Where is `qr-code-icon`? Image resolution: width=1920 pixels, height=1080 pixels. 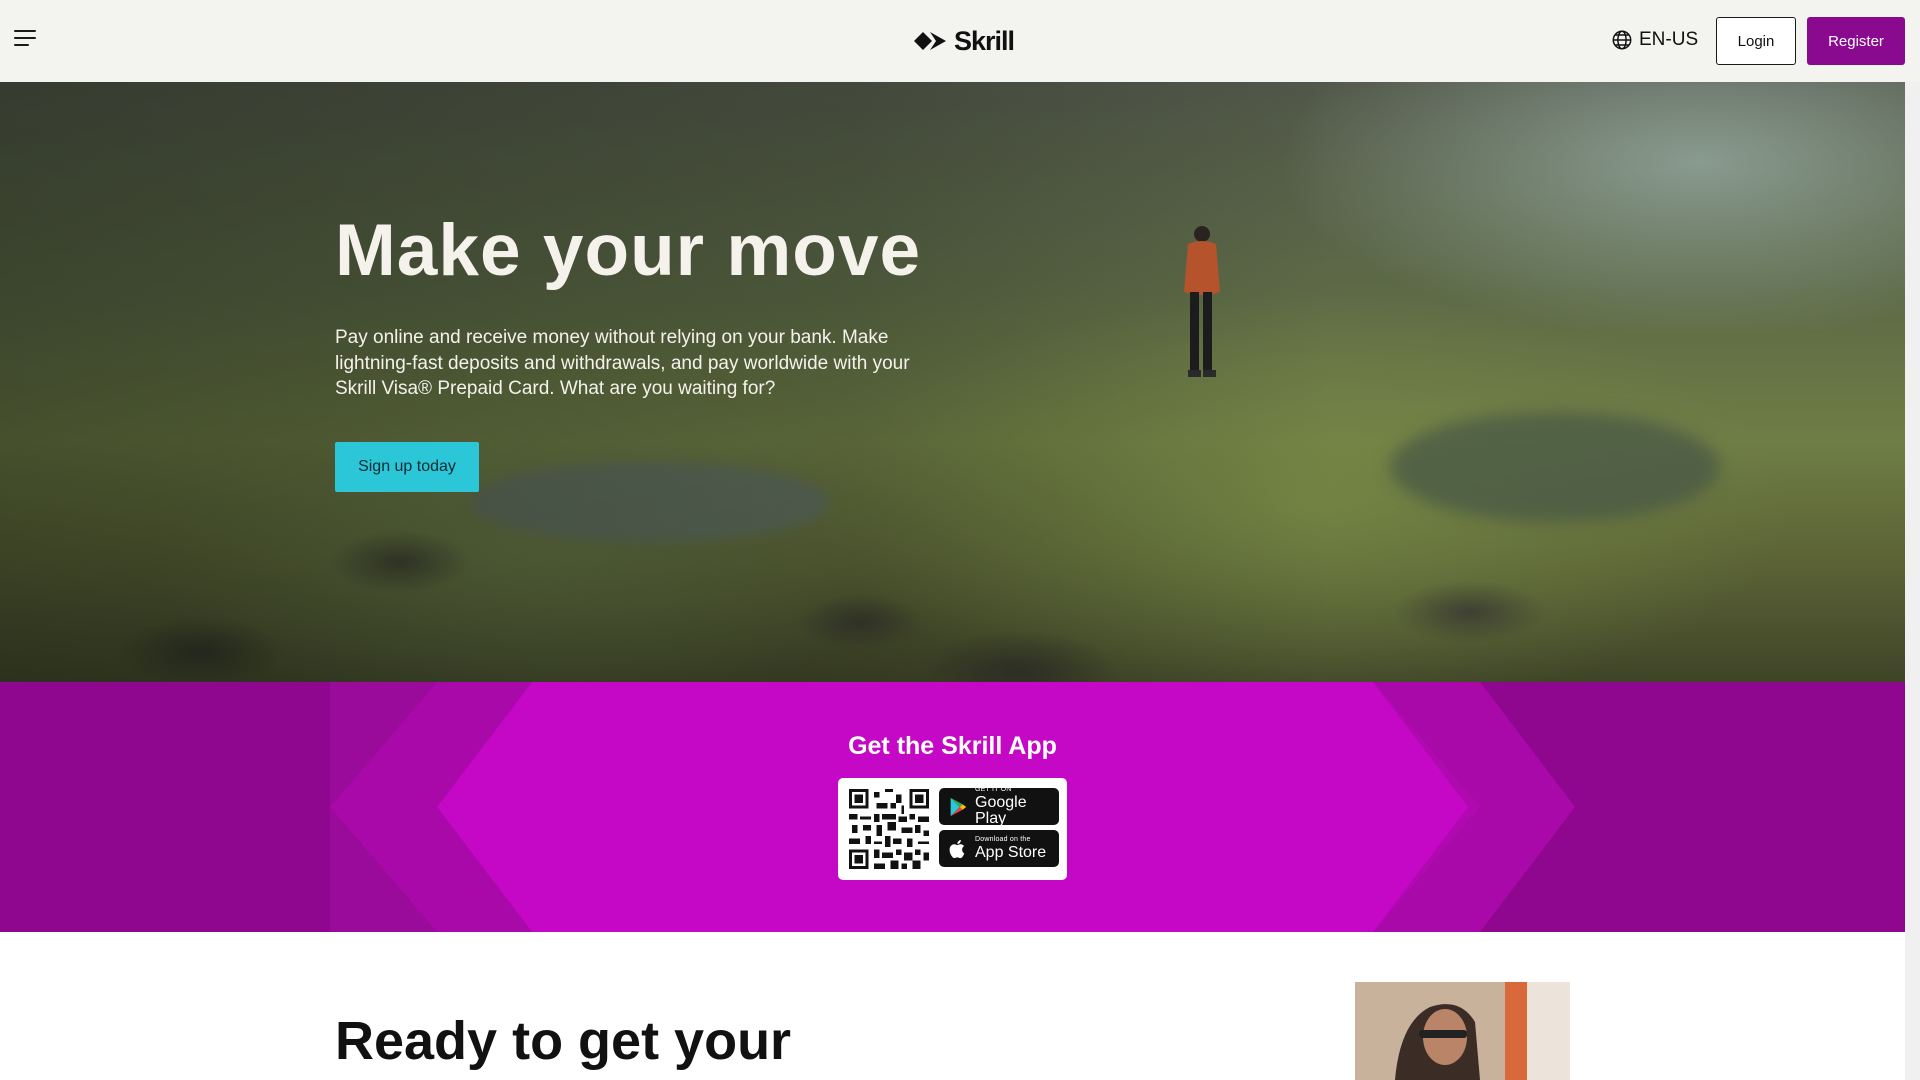
qr-code-icon is located at coordinates (889, 829).